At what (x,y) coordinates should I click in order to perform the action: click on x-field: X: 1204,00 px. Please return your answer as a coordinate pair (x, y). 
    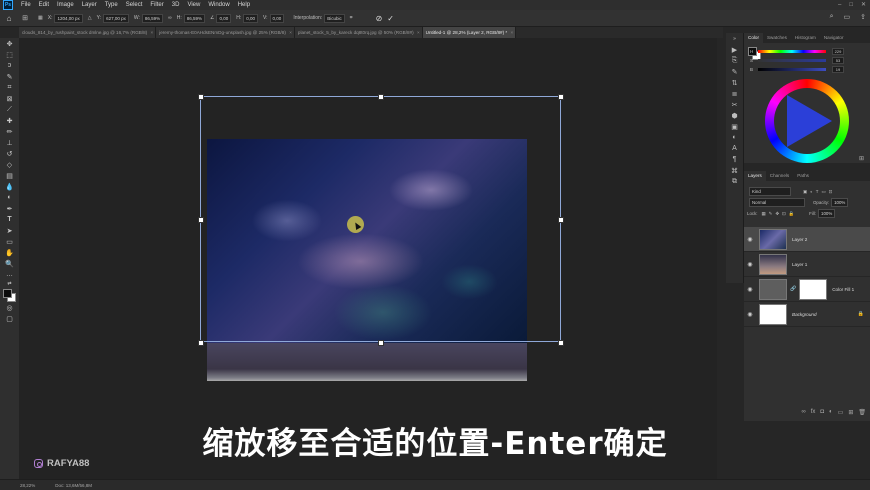
    Looking at the image, I should click on (65, 18).